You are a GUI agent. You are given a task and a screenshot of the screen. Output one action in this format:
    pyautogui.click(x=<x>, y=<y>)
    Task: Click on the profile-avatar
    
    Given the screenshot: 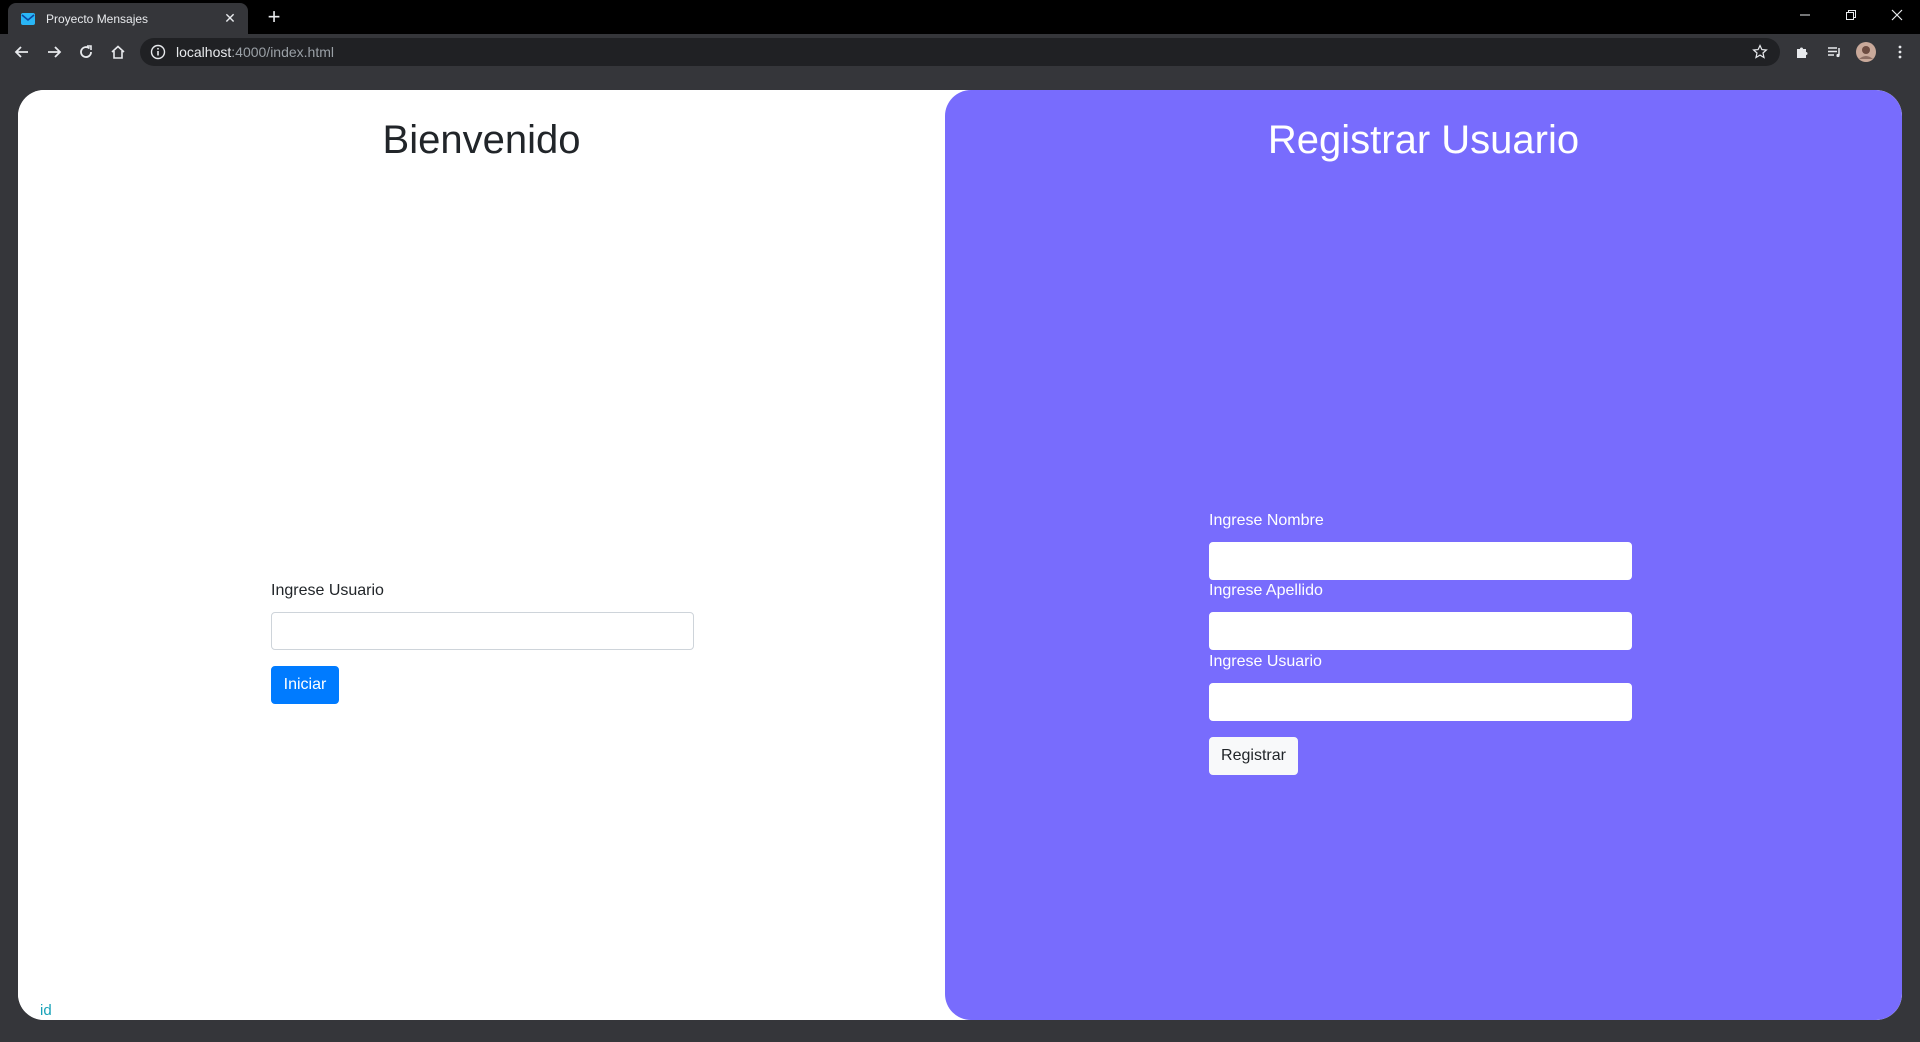 What is the action you would take?
    pyautogui.click(x=1866, y=52)
    